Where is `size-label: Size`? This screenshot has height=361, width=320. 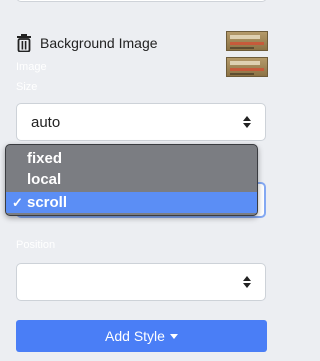
size-label: Size is located at coordinates (27, 87).